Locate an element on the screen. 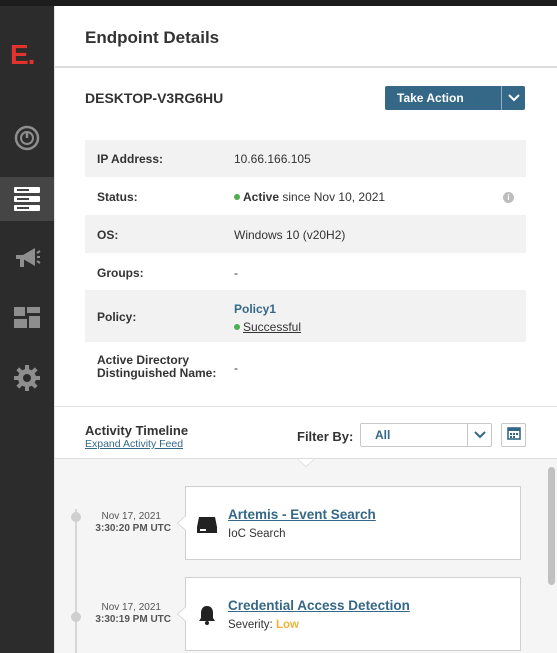 The height and width of the screenshot is (653, 557). detail-row-status: Status: Active since Nov 10, 2021 i is located at coordinates (305, 196).